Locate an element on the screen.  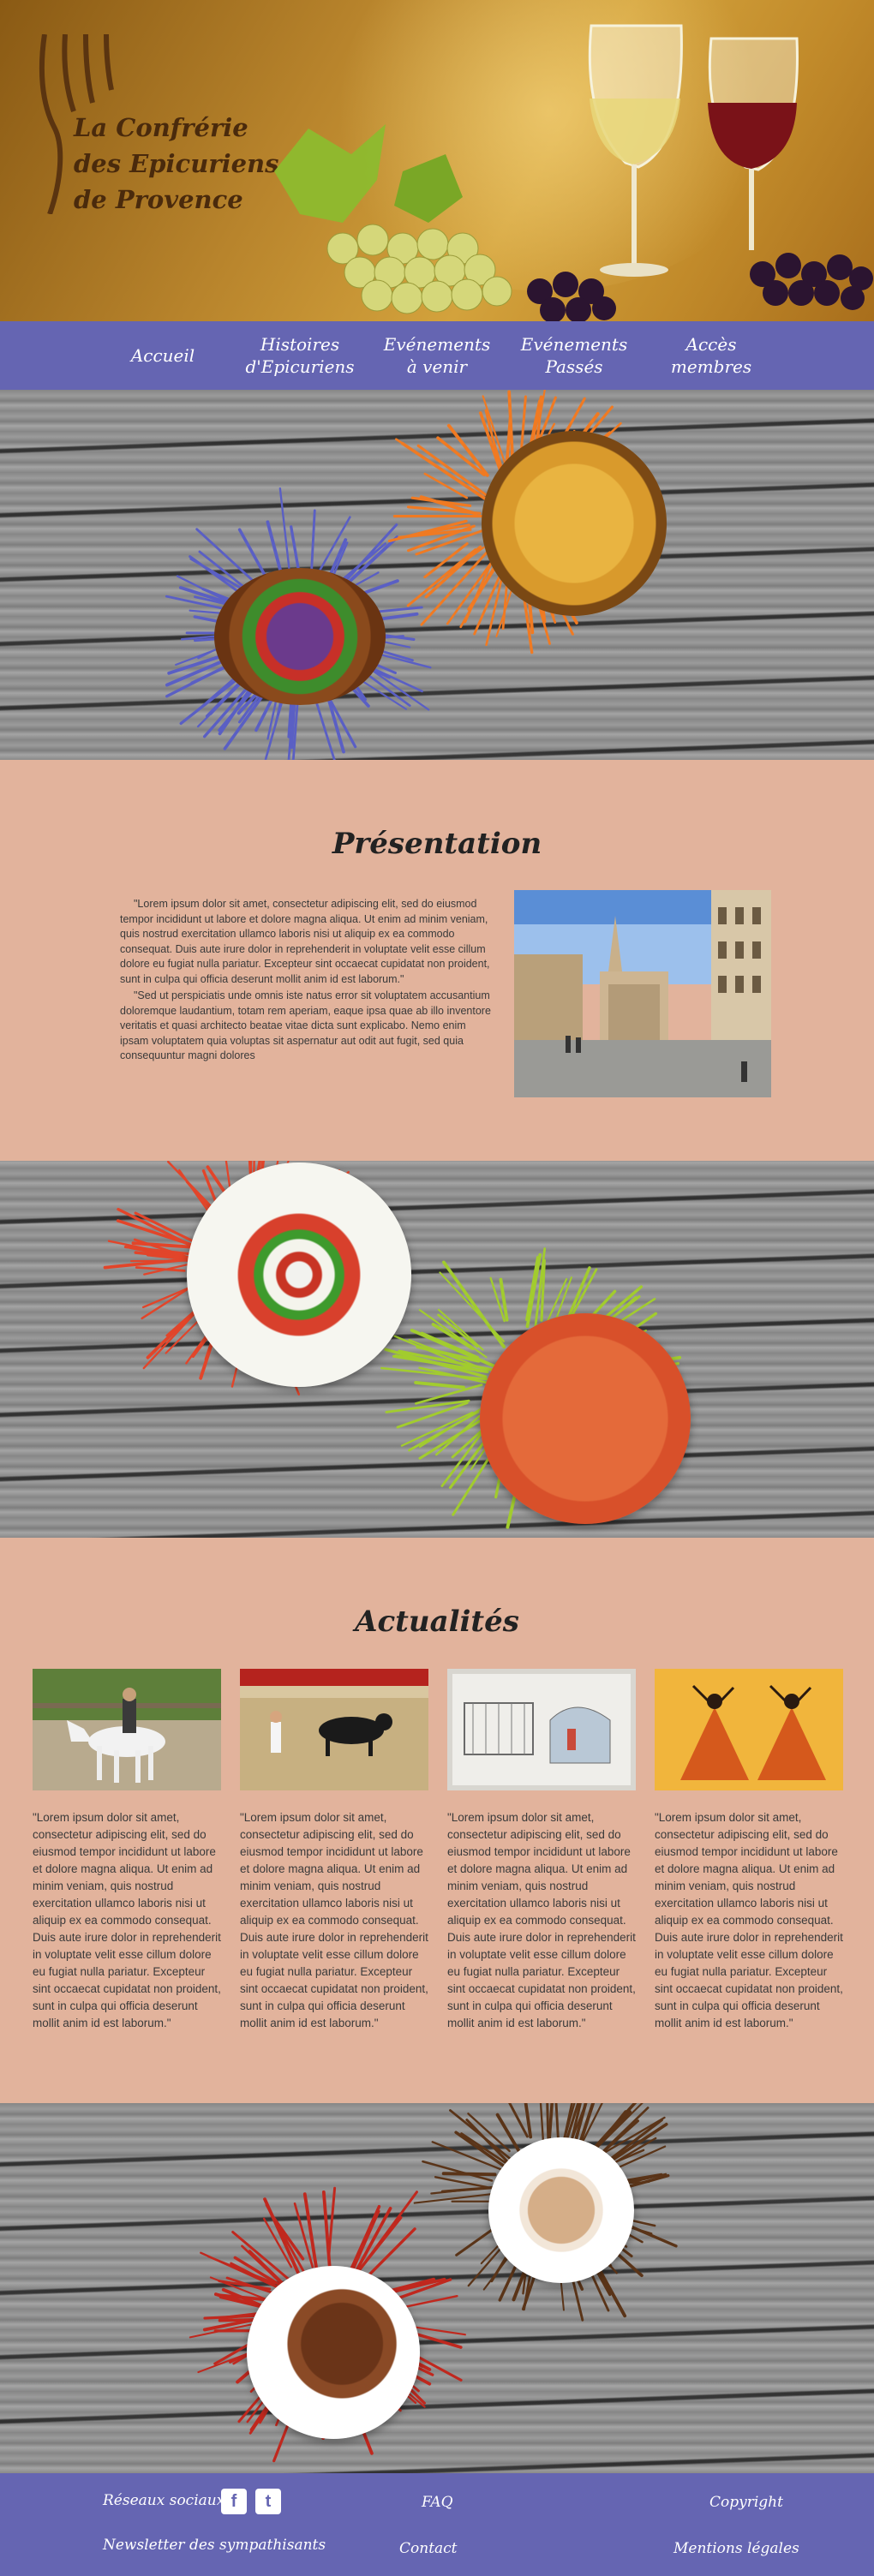
arles-square-photo is located at coordinates (642, 994).